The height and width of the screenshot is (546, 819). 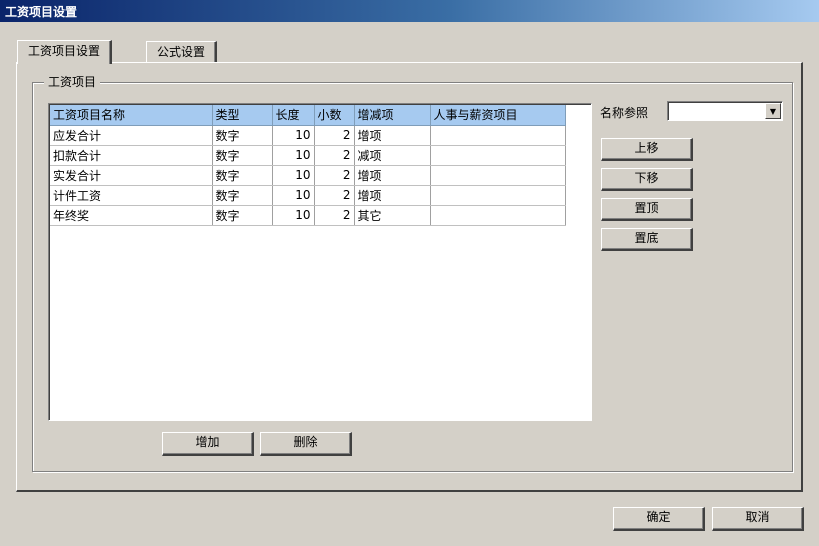 I want to click on cell-name: 年终奖, so click(x=131, y=215).